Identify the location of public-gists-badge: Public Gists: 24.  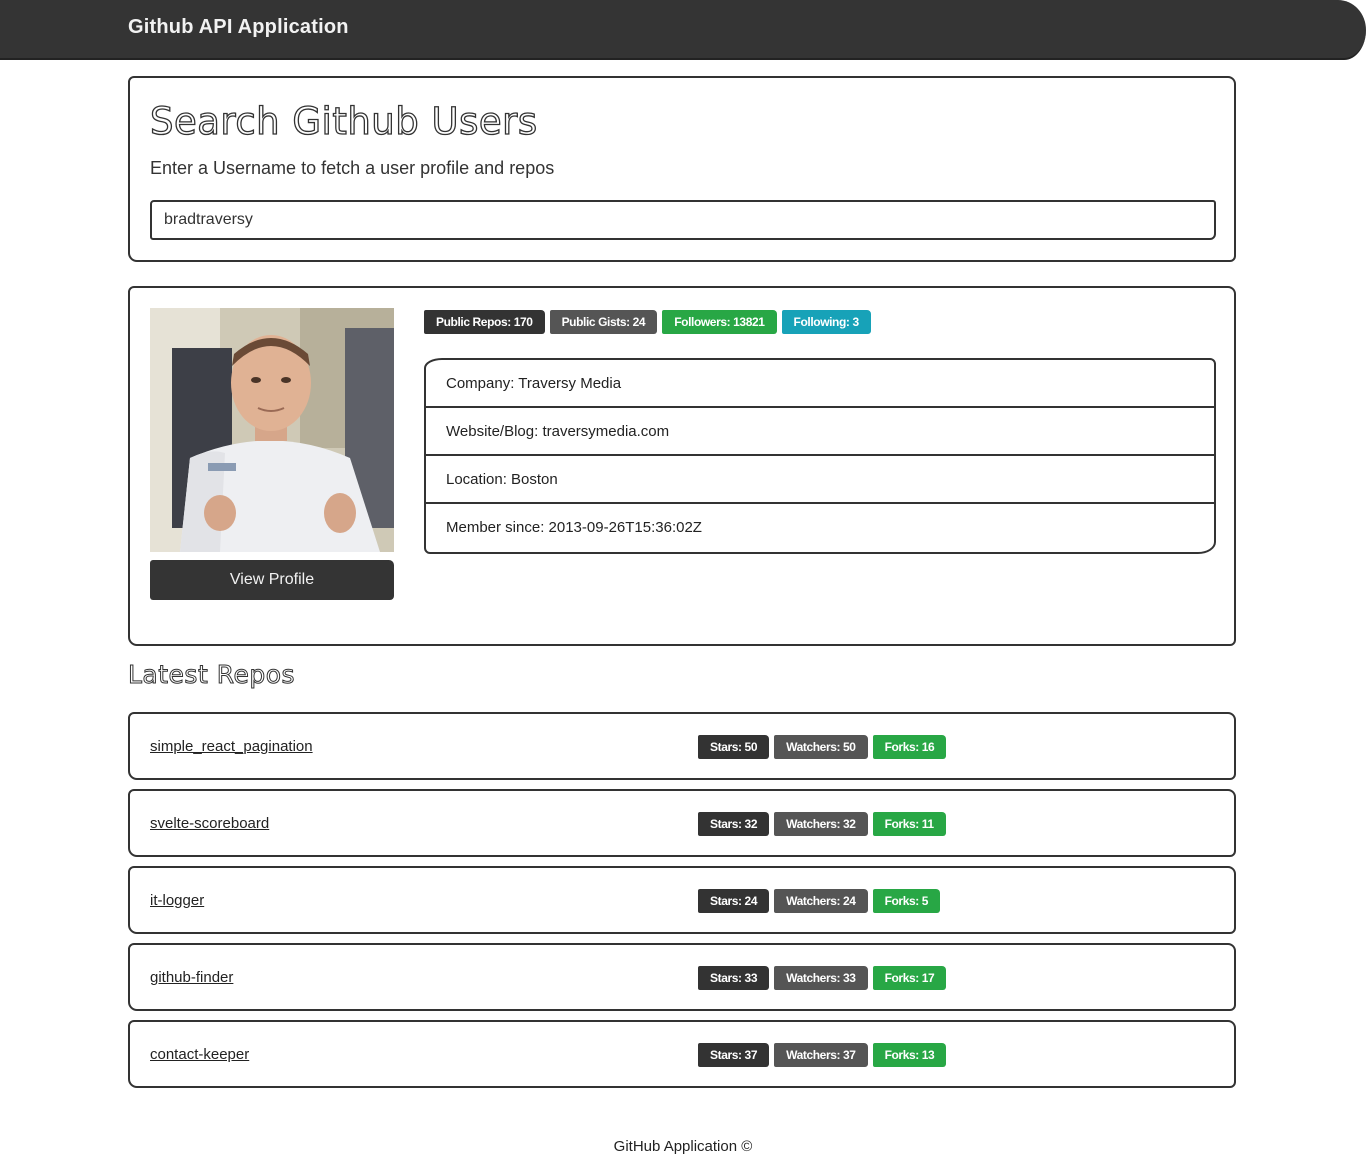
(603, 322).